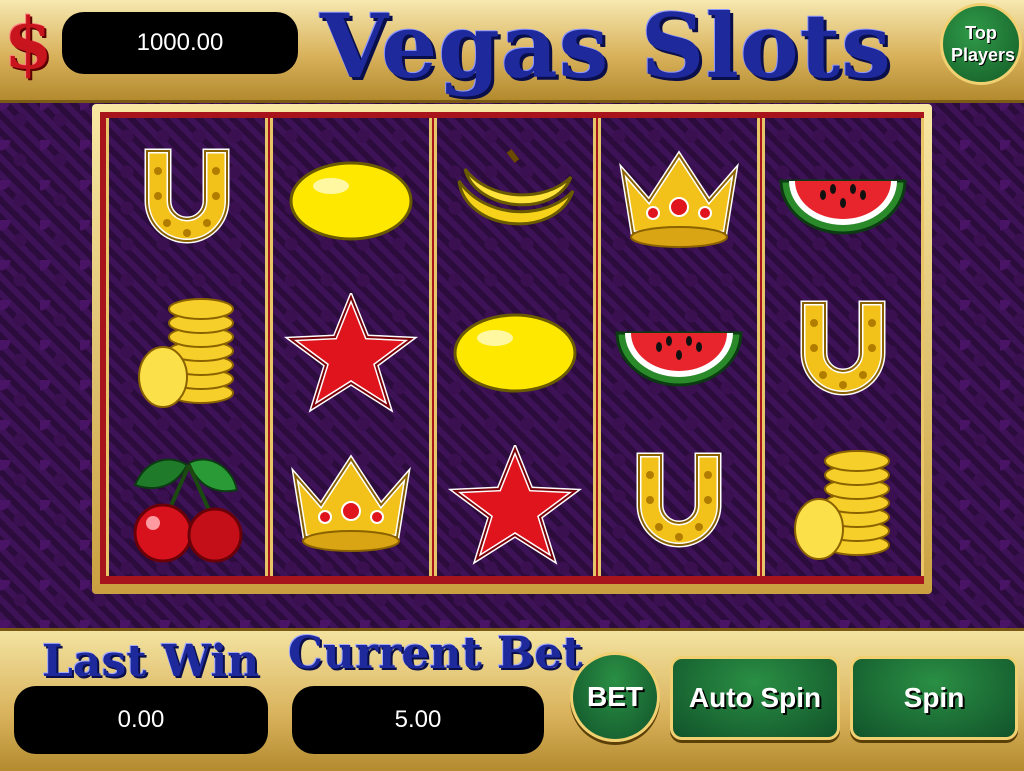  What do you see at coordinates (615, 697) in the screenshot?
I see `bet-button: BET` at bounding box center [615, 697].